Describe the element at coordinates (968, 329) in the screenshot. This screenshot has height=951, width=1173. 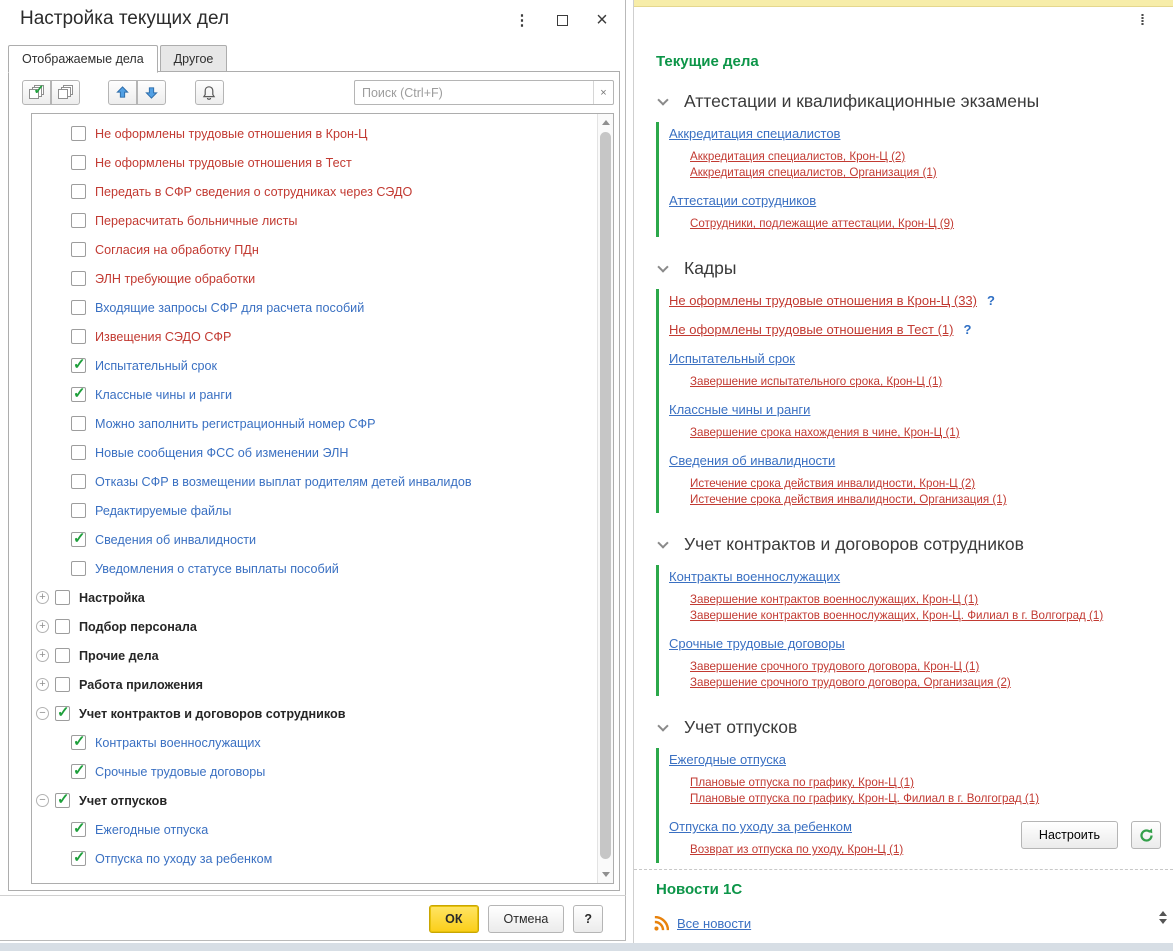
I see `help-question-icon: ?` at that location.